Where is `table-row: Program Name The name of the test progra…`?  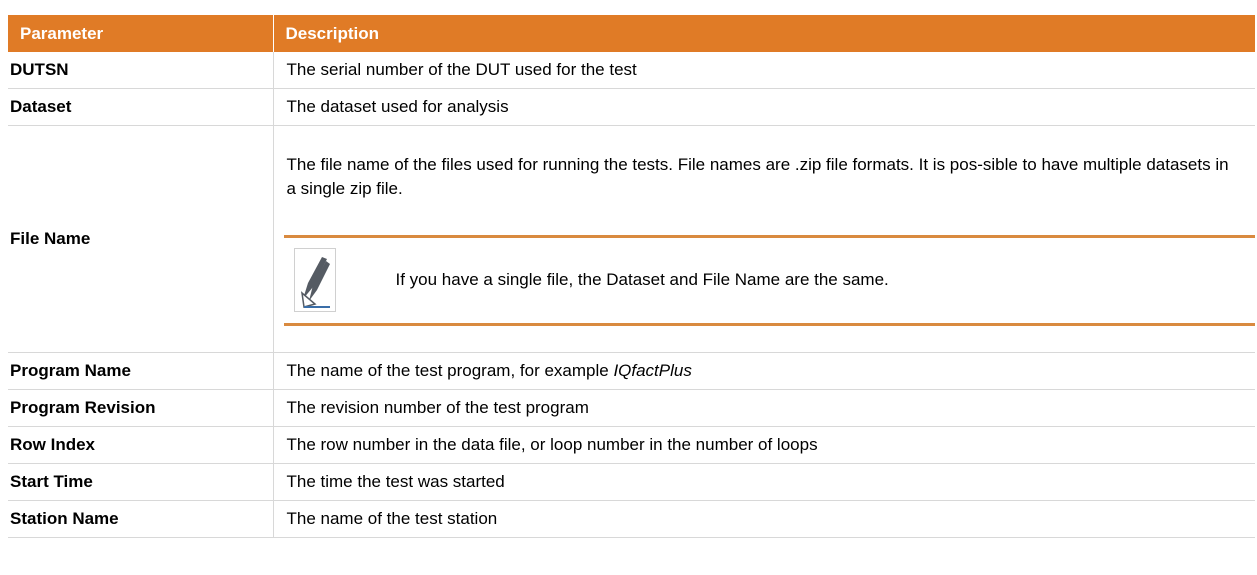
table-row: Program Name The name of the test progra… is located at coordinates (631, 371).